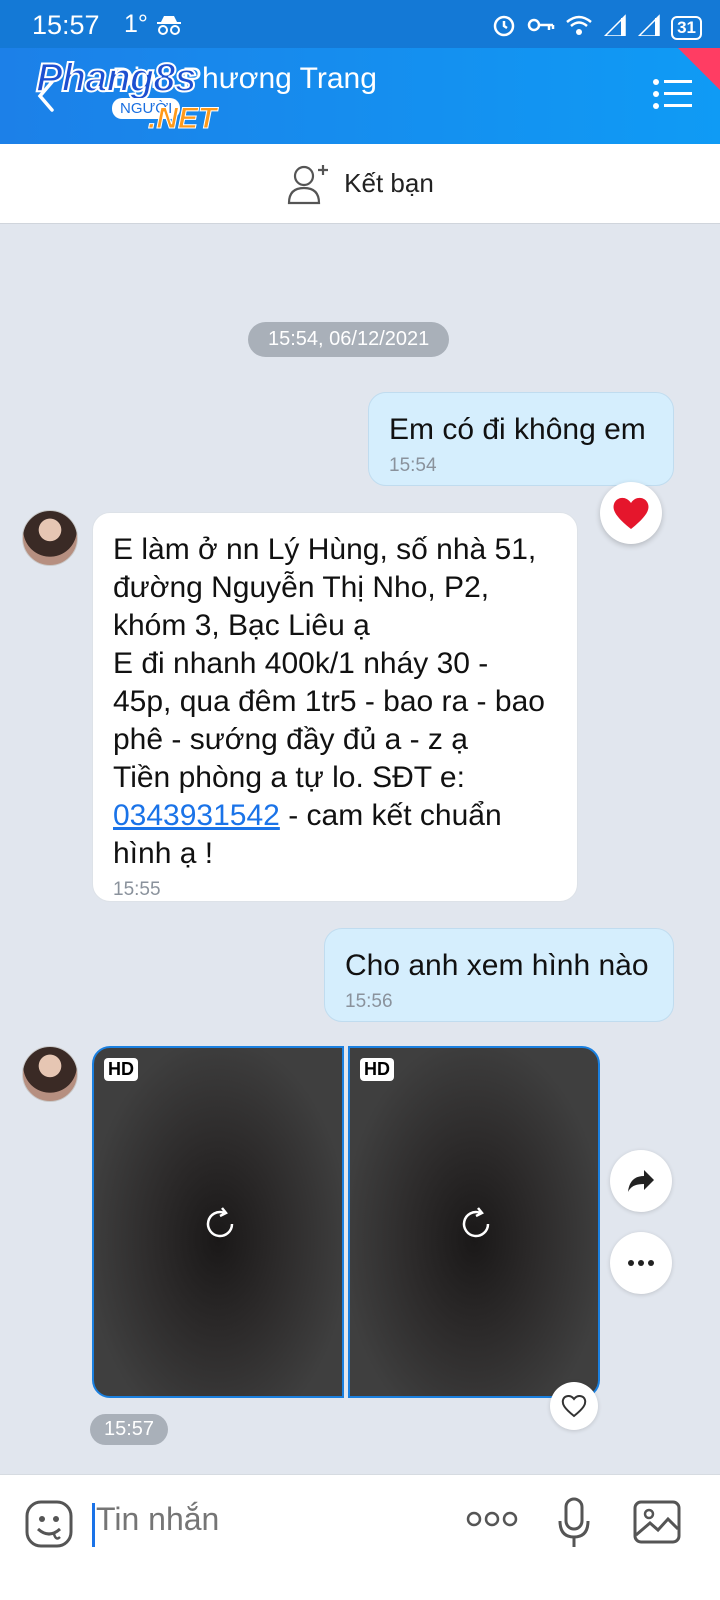 Image resolution: width=720 pixels, height=1600 pixels. What do you see at coordinates (136, 24) in the screenshot?
I see `status-temp: 1°` at bounding box center [136, 24].